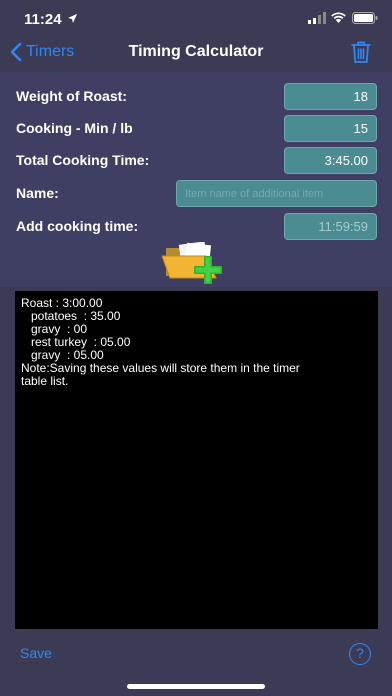 The width and height of the screenshot is (392, 696). What do you see at coordinates (74, 128) in the screenshot?
I see `cooking-label: Cooking - Min / lb` at bounding box center [74, 128].